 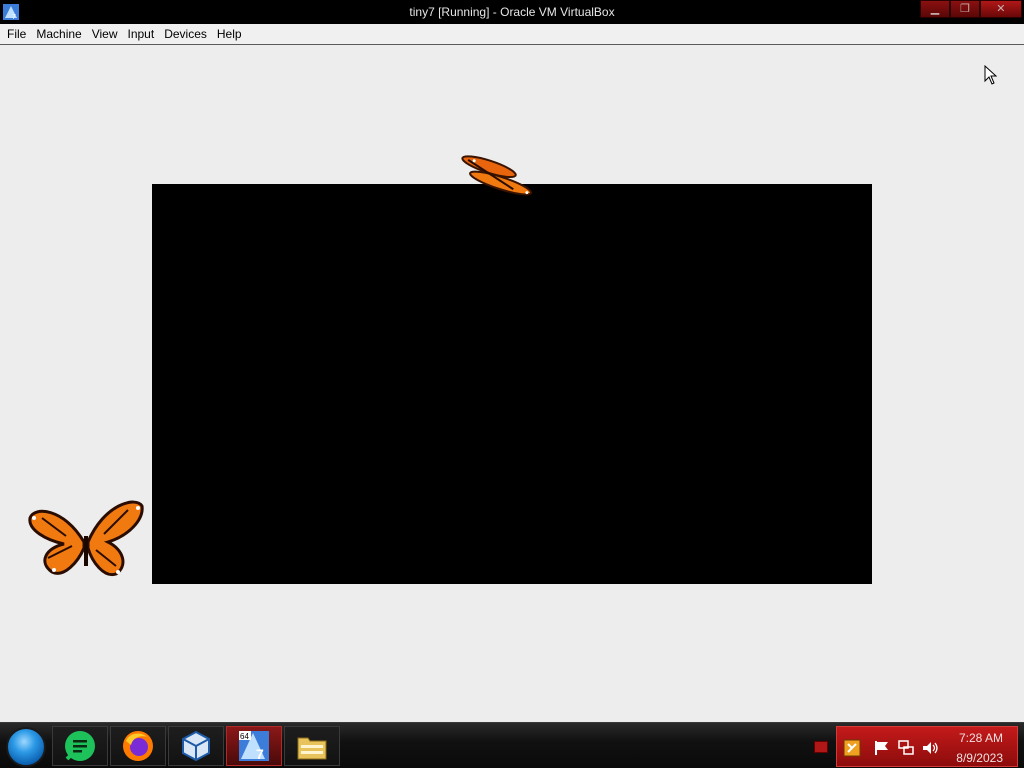 What do you see at coordinates (991, 75) in the screenshot?
I see `mouse-cursor-icon` at bounding box center [991, 75].